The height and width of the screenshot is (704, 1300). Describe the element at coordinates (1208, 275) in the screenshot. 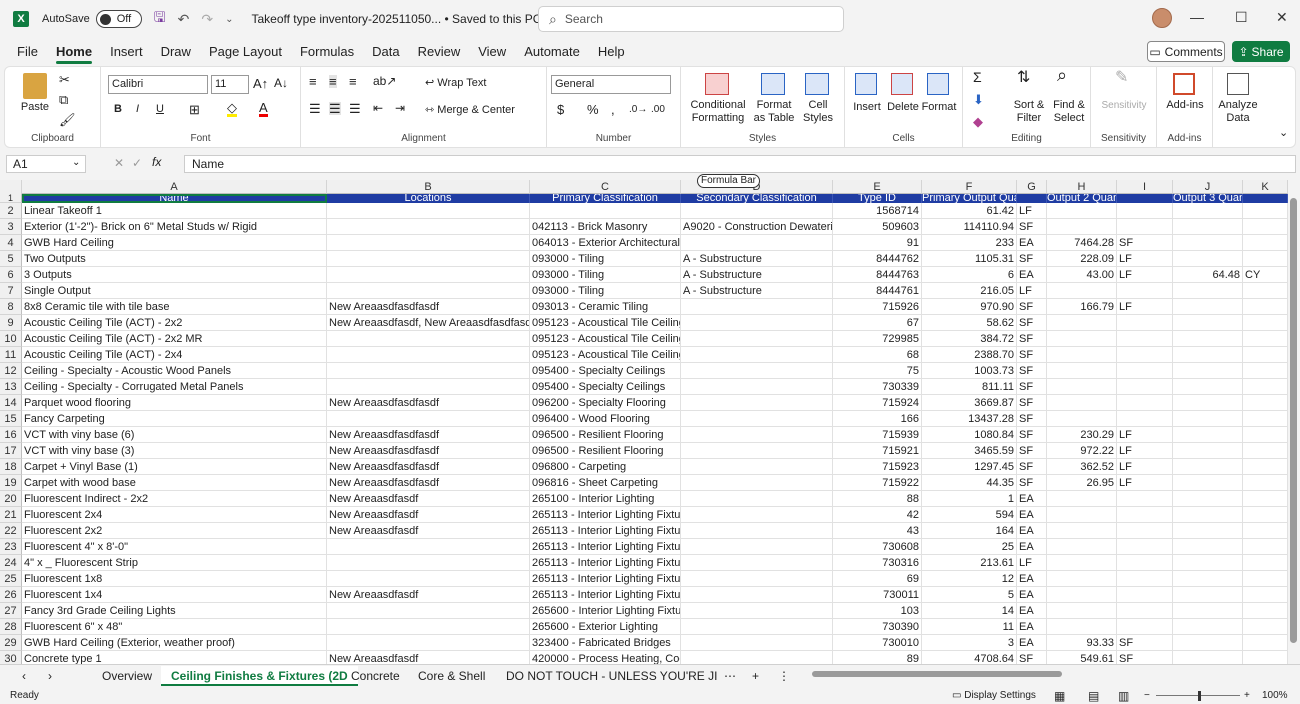

I see `table-cell: 64.48` at that location.